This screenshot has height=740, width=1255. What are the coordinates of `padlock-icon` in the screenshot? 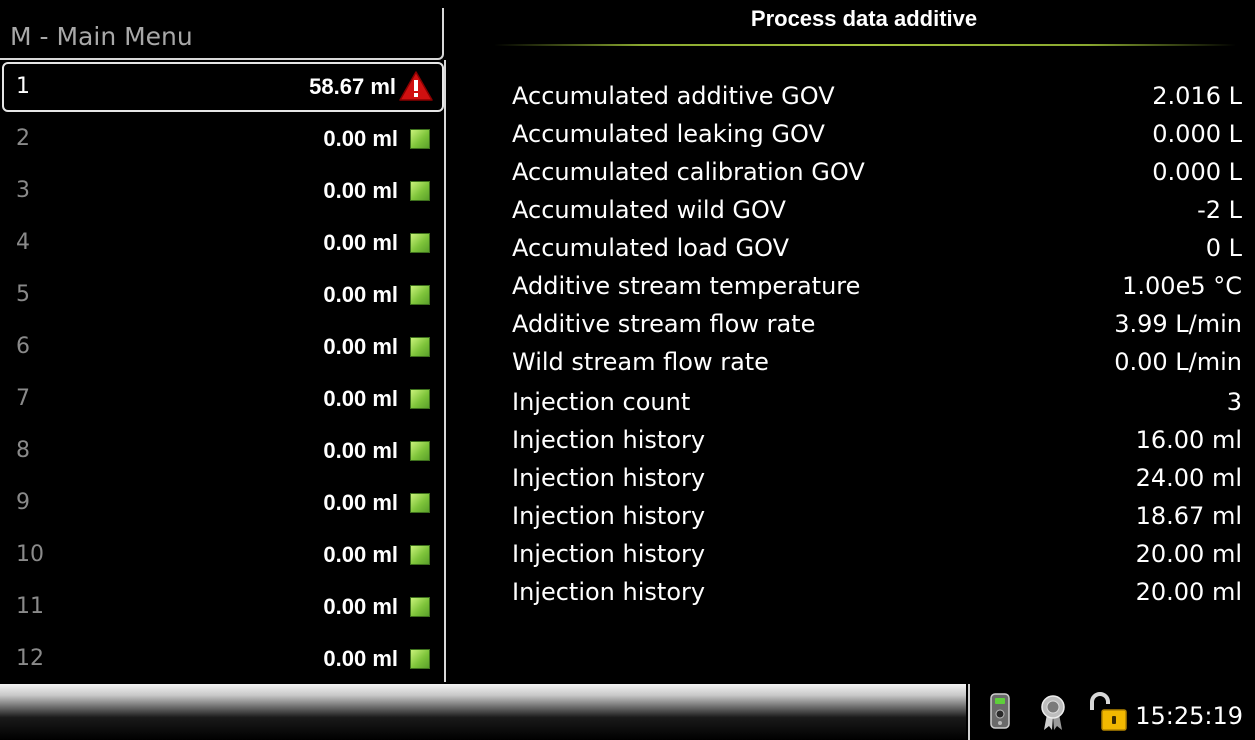 It's located at (1108, 712).